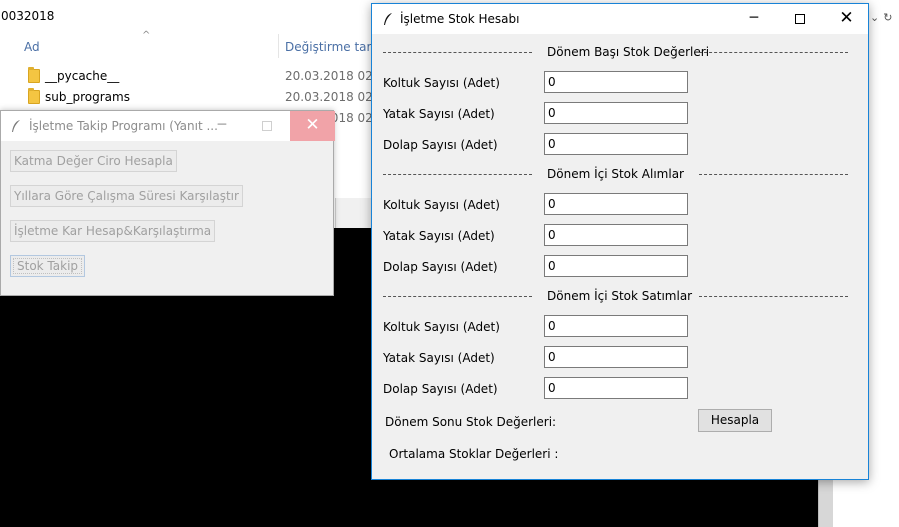 The image size is (899, 527). I want to click on sort-up-icon: ^, so click(146, 35).